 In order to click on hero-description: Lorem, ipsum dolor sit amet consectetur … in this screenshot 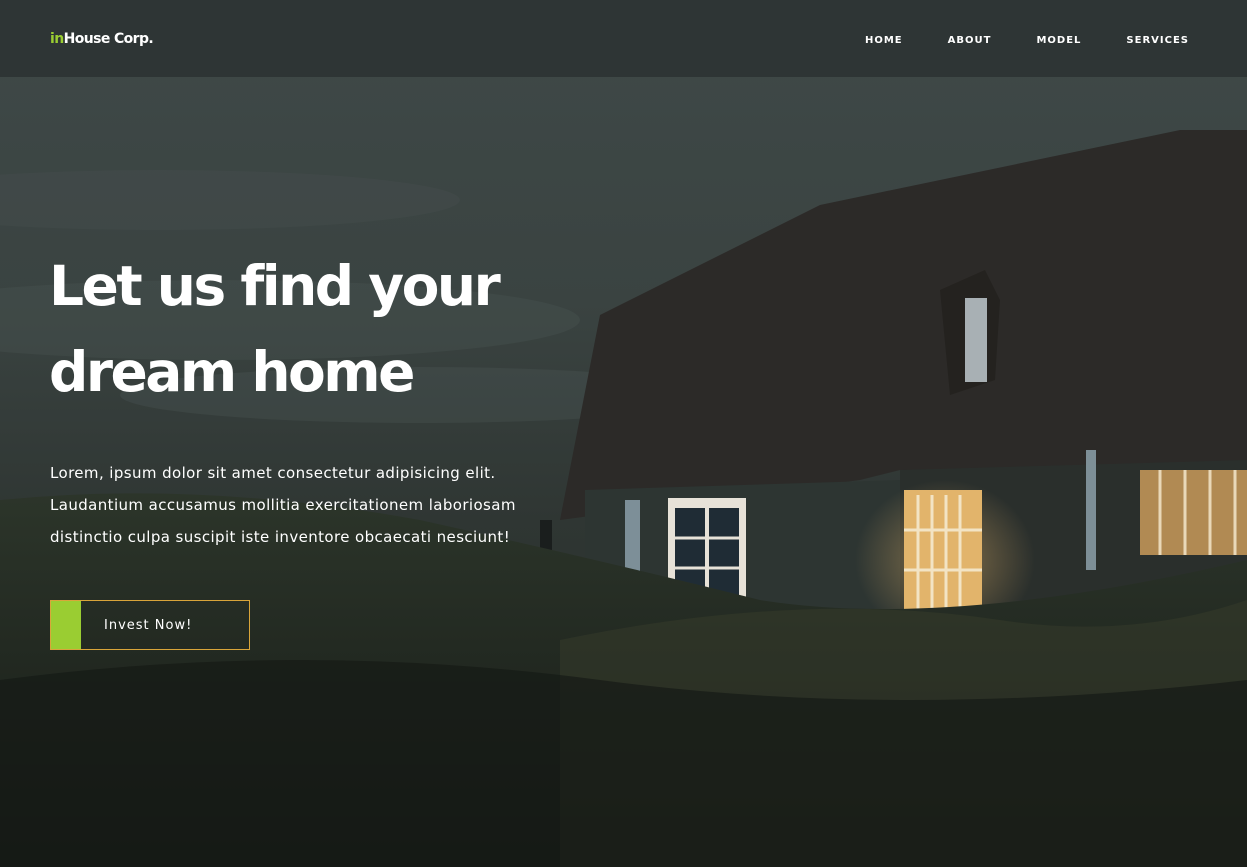, I will do `click(330, 505)`.